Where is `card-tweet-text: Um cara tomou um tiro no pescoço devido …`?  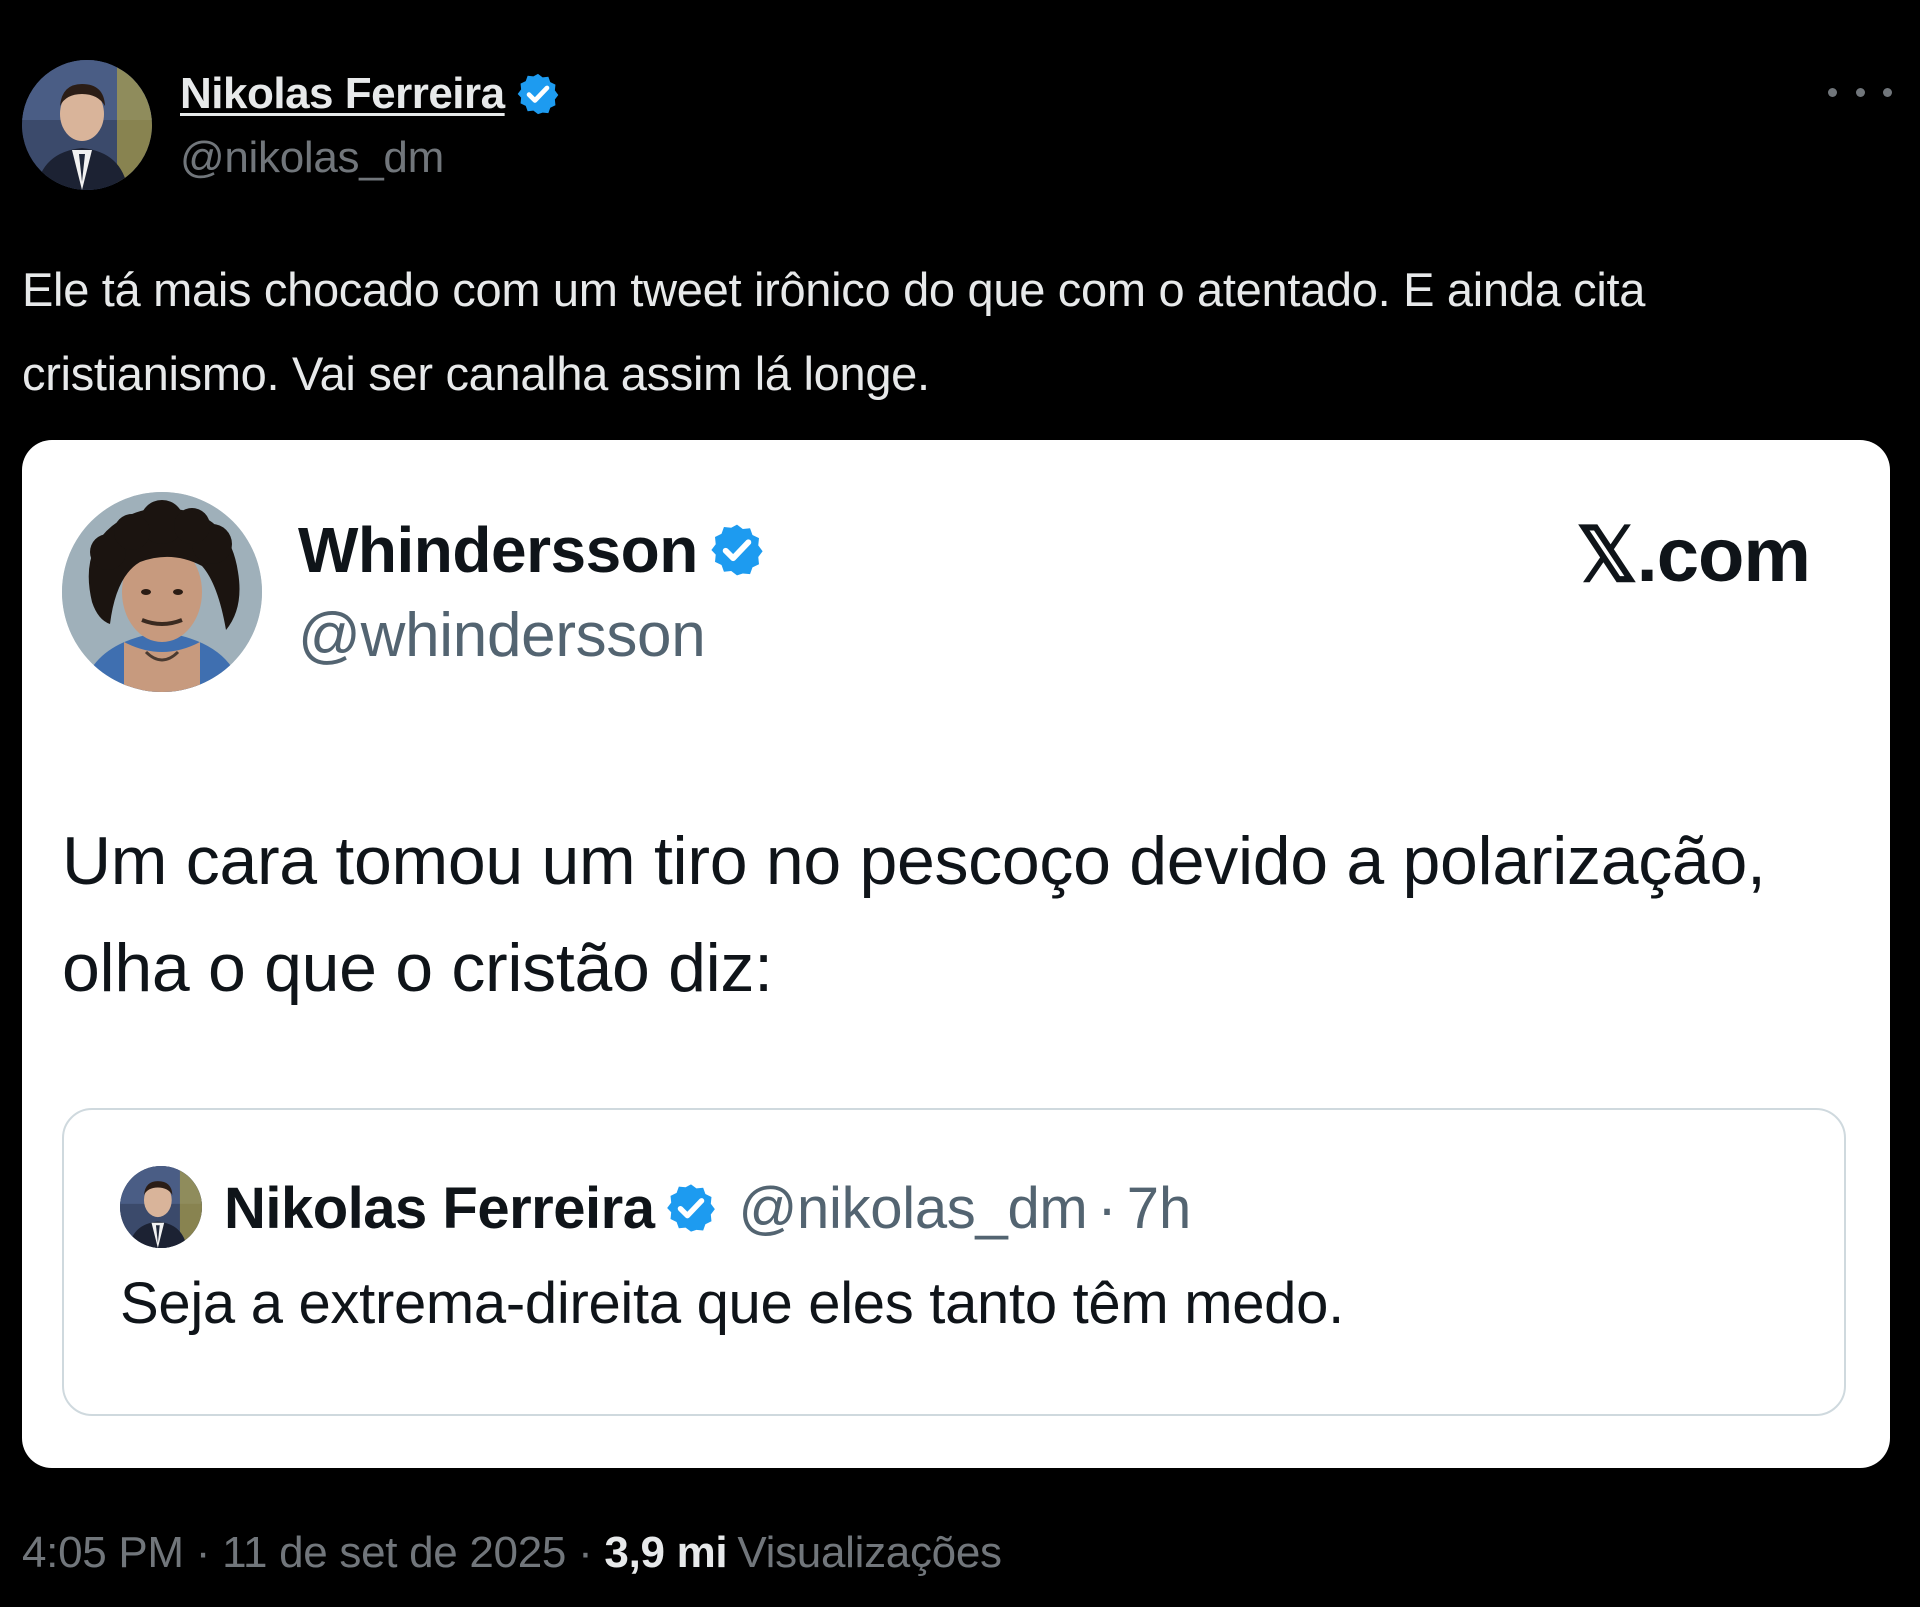 card-tweet-text: Um cara tomou um tiro no pescoço devido … is located at coordinates (914, 914).